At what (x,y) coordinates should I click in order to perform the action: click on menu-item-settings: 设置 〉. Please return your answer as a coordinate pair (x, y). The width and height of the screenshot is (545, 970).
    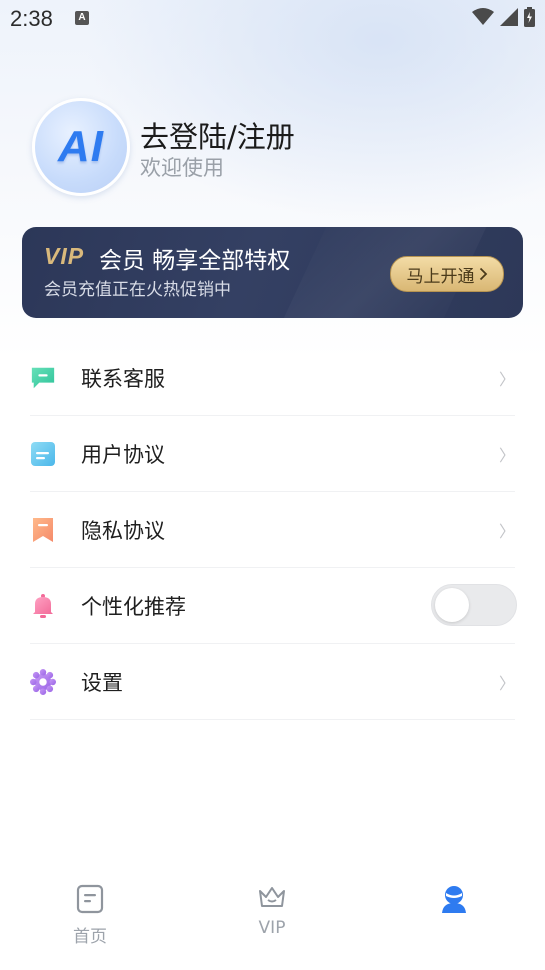
    Looking at the image, I should click on (272, 682).